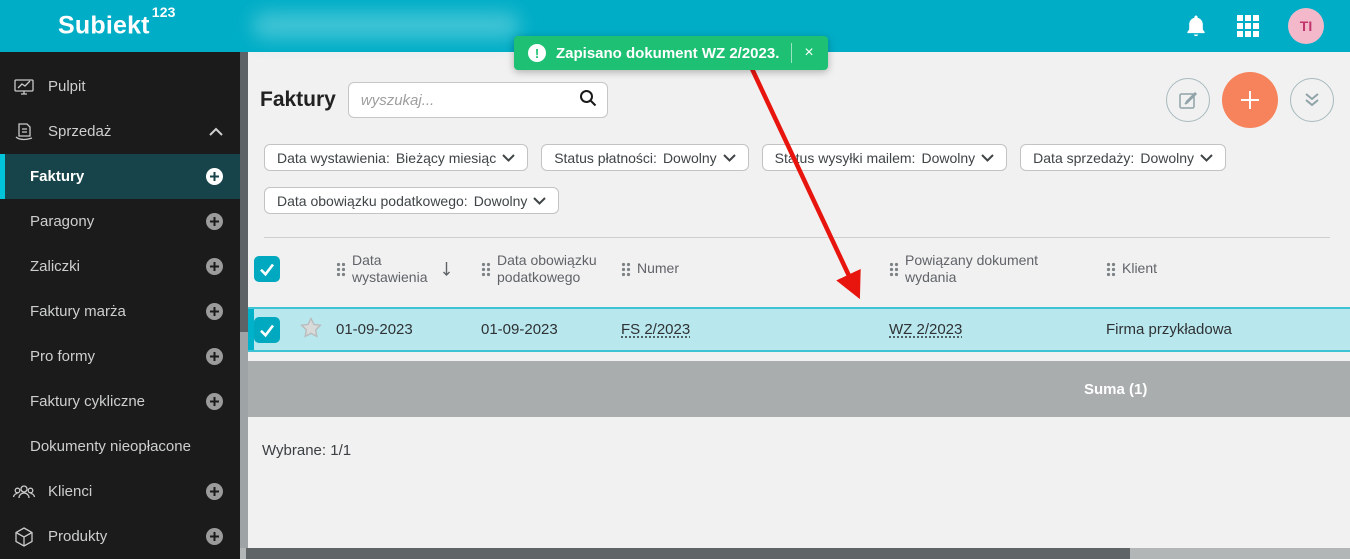 The width and height of the screenshot is (1350, 559). What do you see at coordinates (390, 268) in the screenshot?
I see `column-label: Data wystawienia` at bounding box center [390, 268].